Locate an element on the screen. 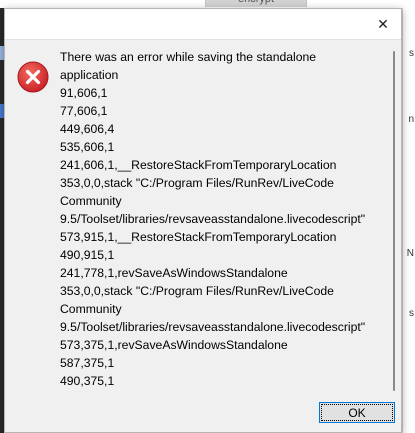 Image resolution: width=415 pixels, height=433 pixels. message-line: 490,915,1 is located at coordinates (87, 255).